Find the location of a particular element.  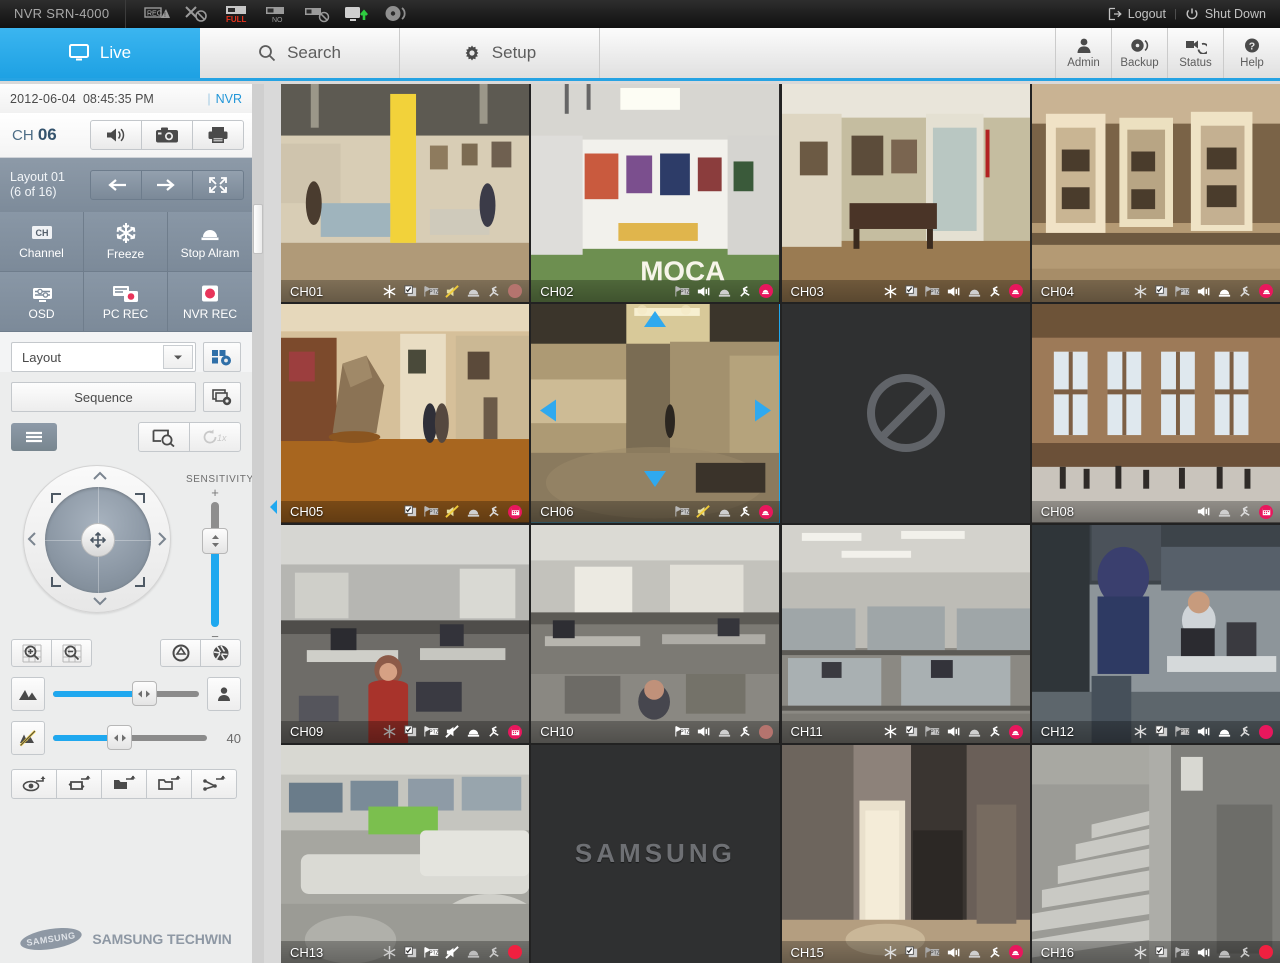

tab-search: Search is located at coordinates (300, 53).